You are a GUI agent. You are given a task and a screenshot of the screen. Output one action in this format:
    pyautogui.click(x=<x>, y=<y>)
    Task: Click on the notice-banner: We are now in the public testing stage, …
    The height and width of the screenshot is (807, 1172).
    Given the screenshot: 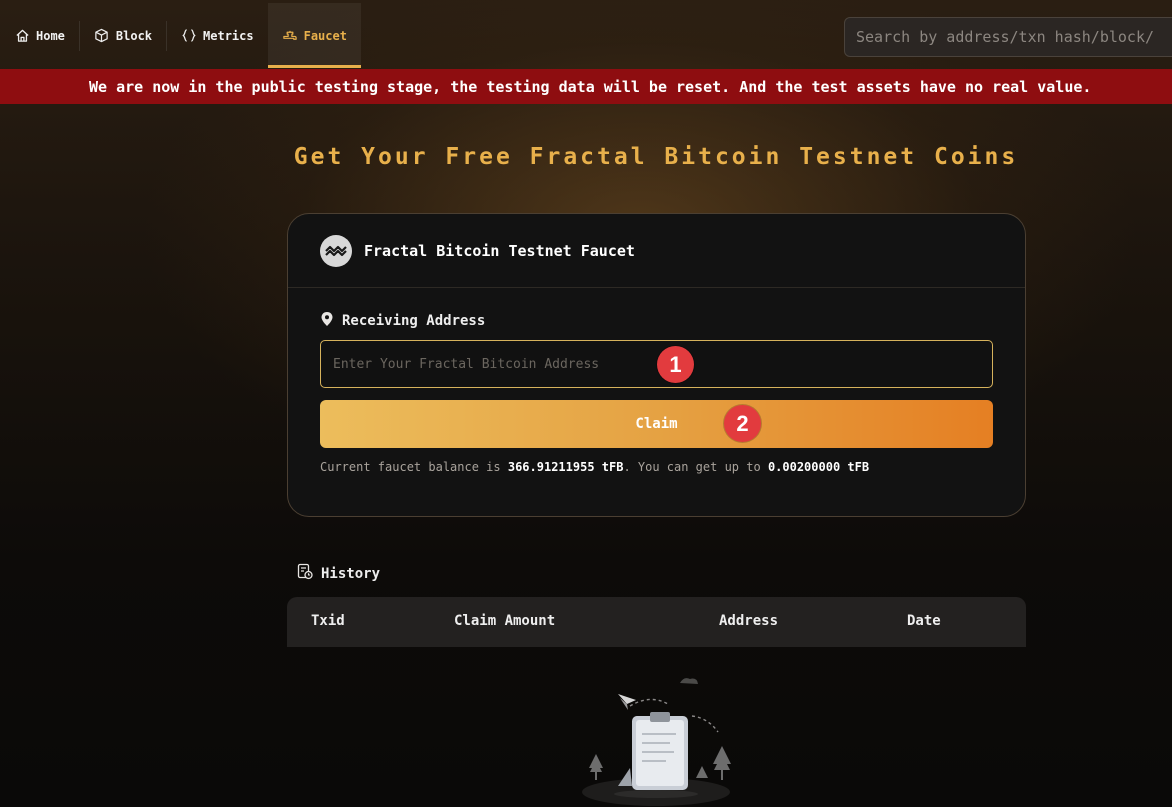 What is the action you would take?
    pyautogui.click(x=586, y=86)
    